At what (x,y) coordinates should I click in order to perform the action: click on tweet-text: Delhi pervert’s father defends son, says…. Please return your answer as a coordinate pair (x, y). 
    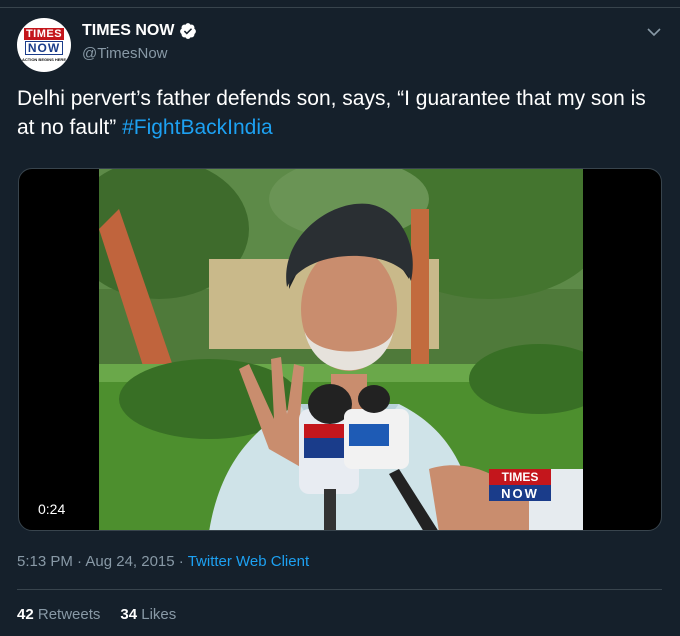
    Looking at the image, I should click on (339, 113).